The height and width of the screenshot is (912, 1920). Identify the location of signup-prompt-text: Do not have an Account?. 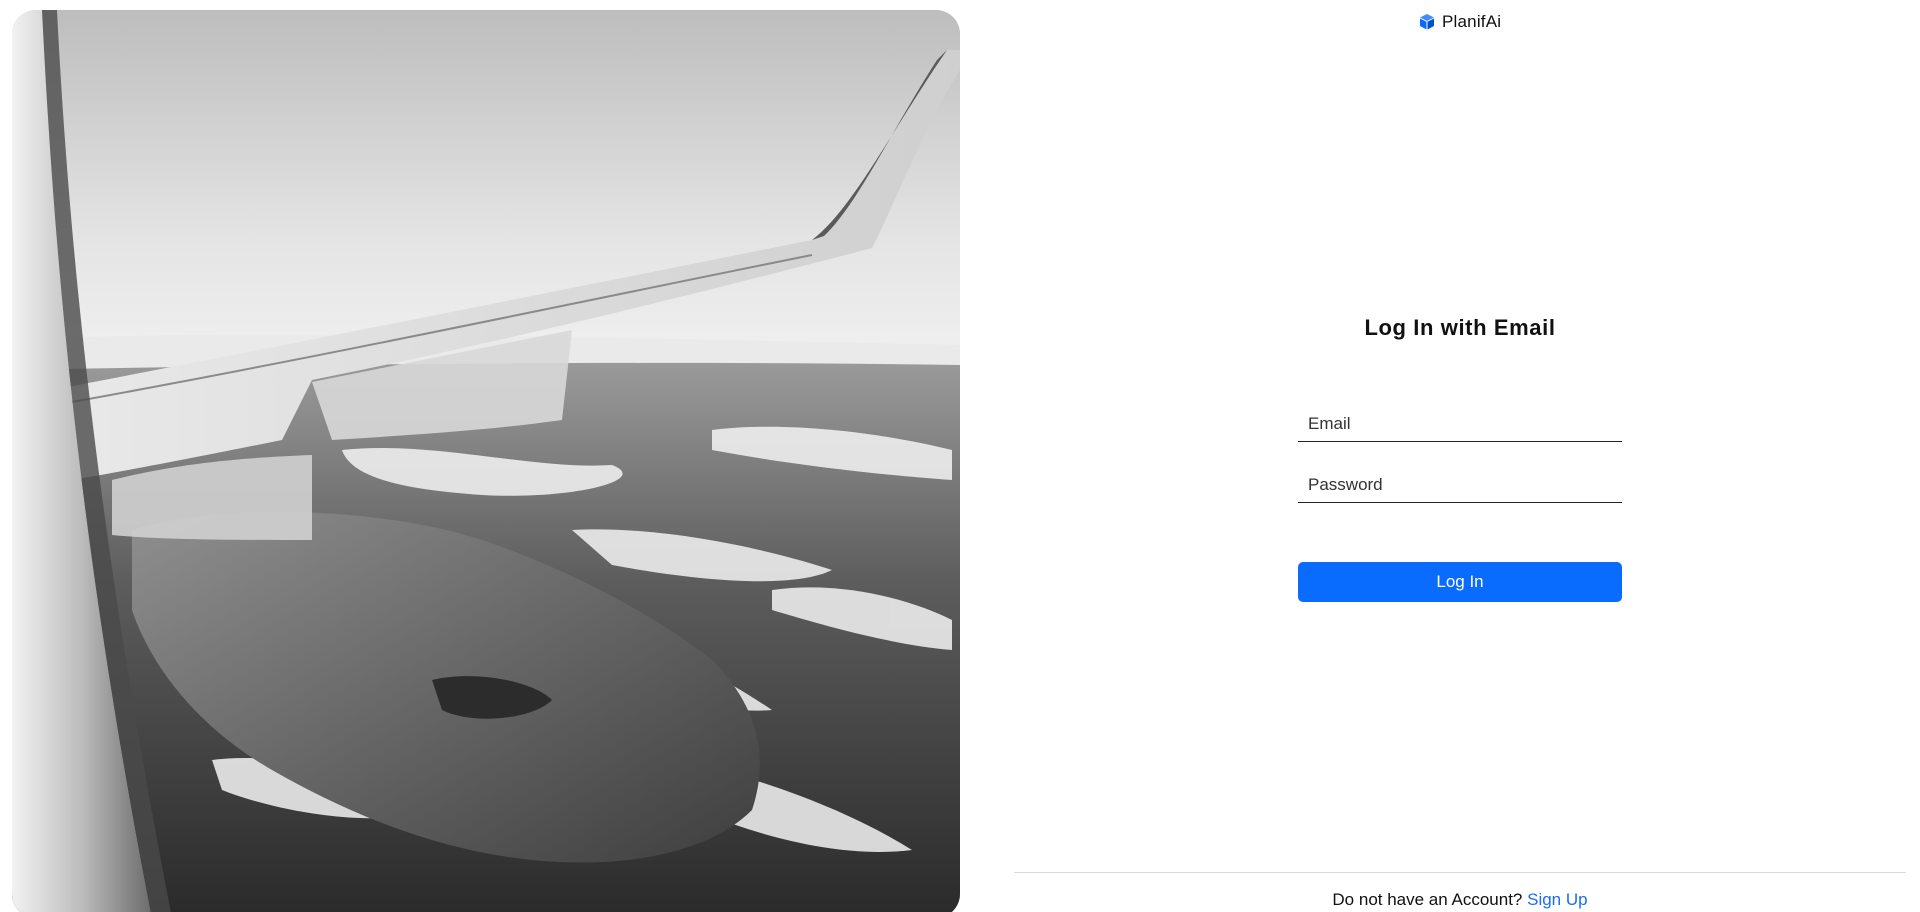
(1430, 899).